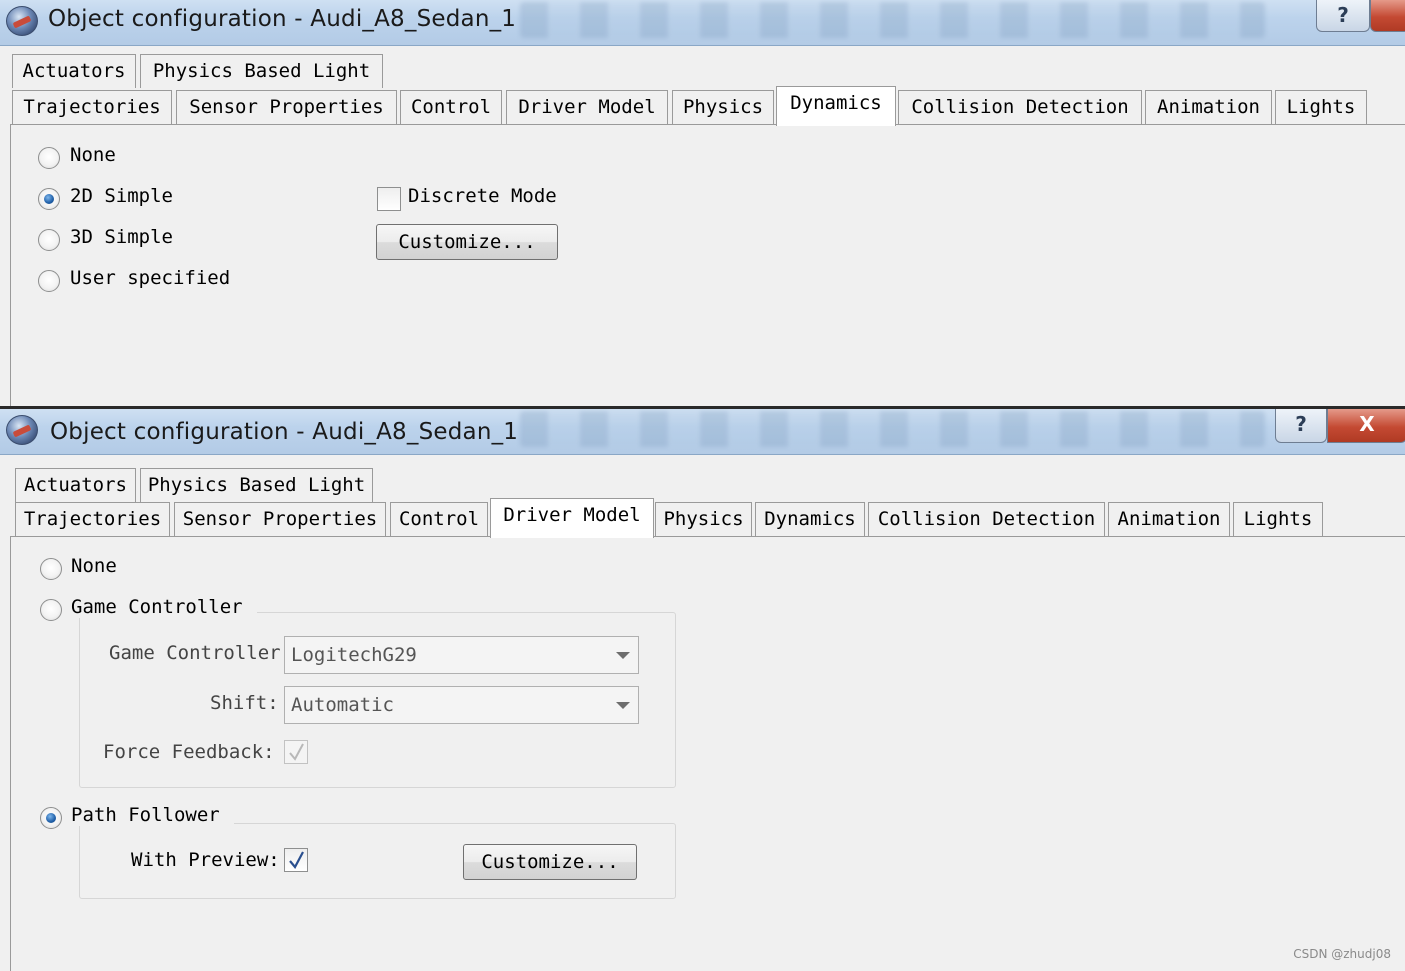 The height and width of the screenshot is (971, 1405). What do you see at coordinates (121, 237) in the screenshot?
I see `radio-3d-simple-label: 3D Simple` at bounding box center [121, 237].